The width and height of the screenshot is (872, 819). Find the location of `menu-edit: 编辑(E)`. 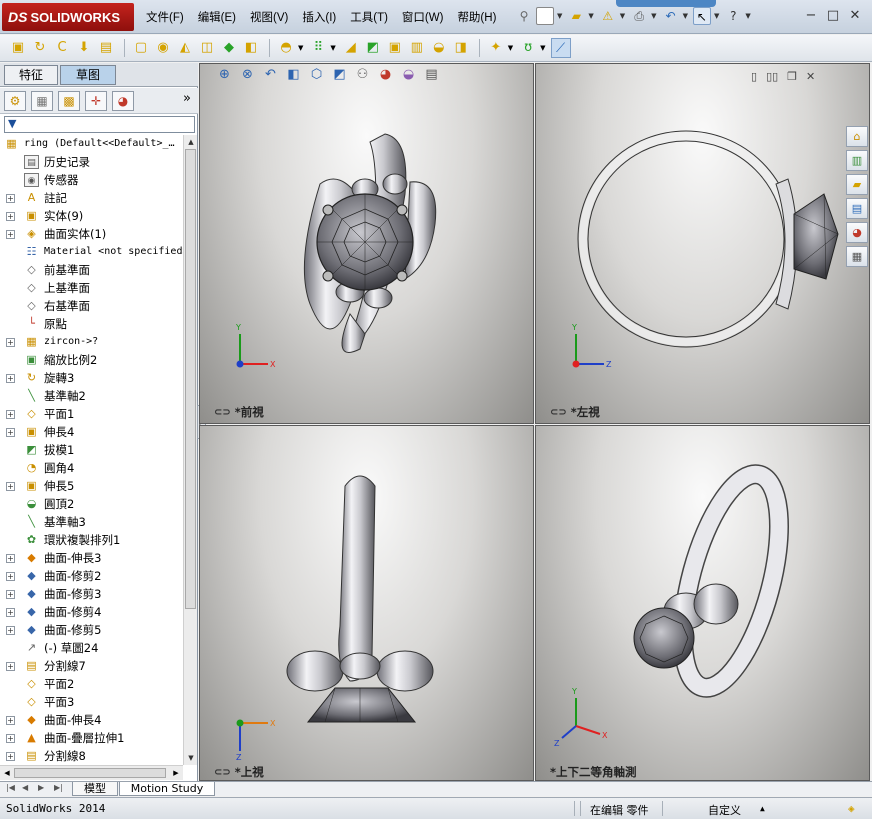

menu-edit: 编辑(E) is located at coordinates (217, 17).